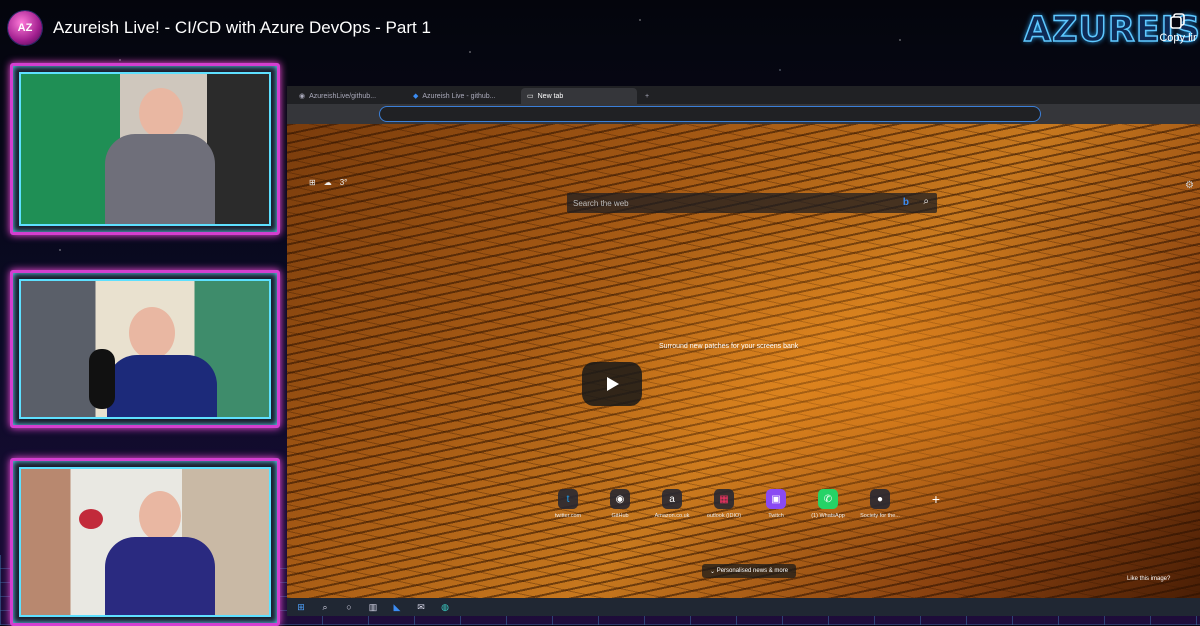 This screenshot has width=1200, height=626. What do you see at coordinates (416, 96) in the screenshot?
I see `azure-icon: ◆` at bounding box center [416, 96].